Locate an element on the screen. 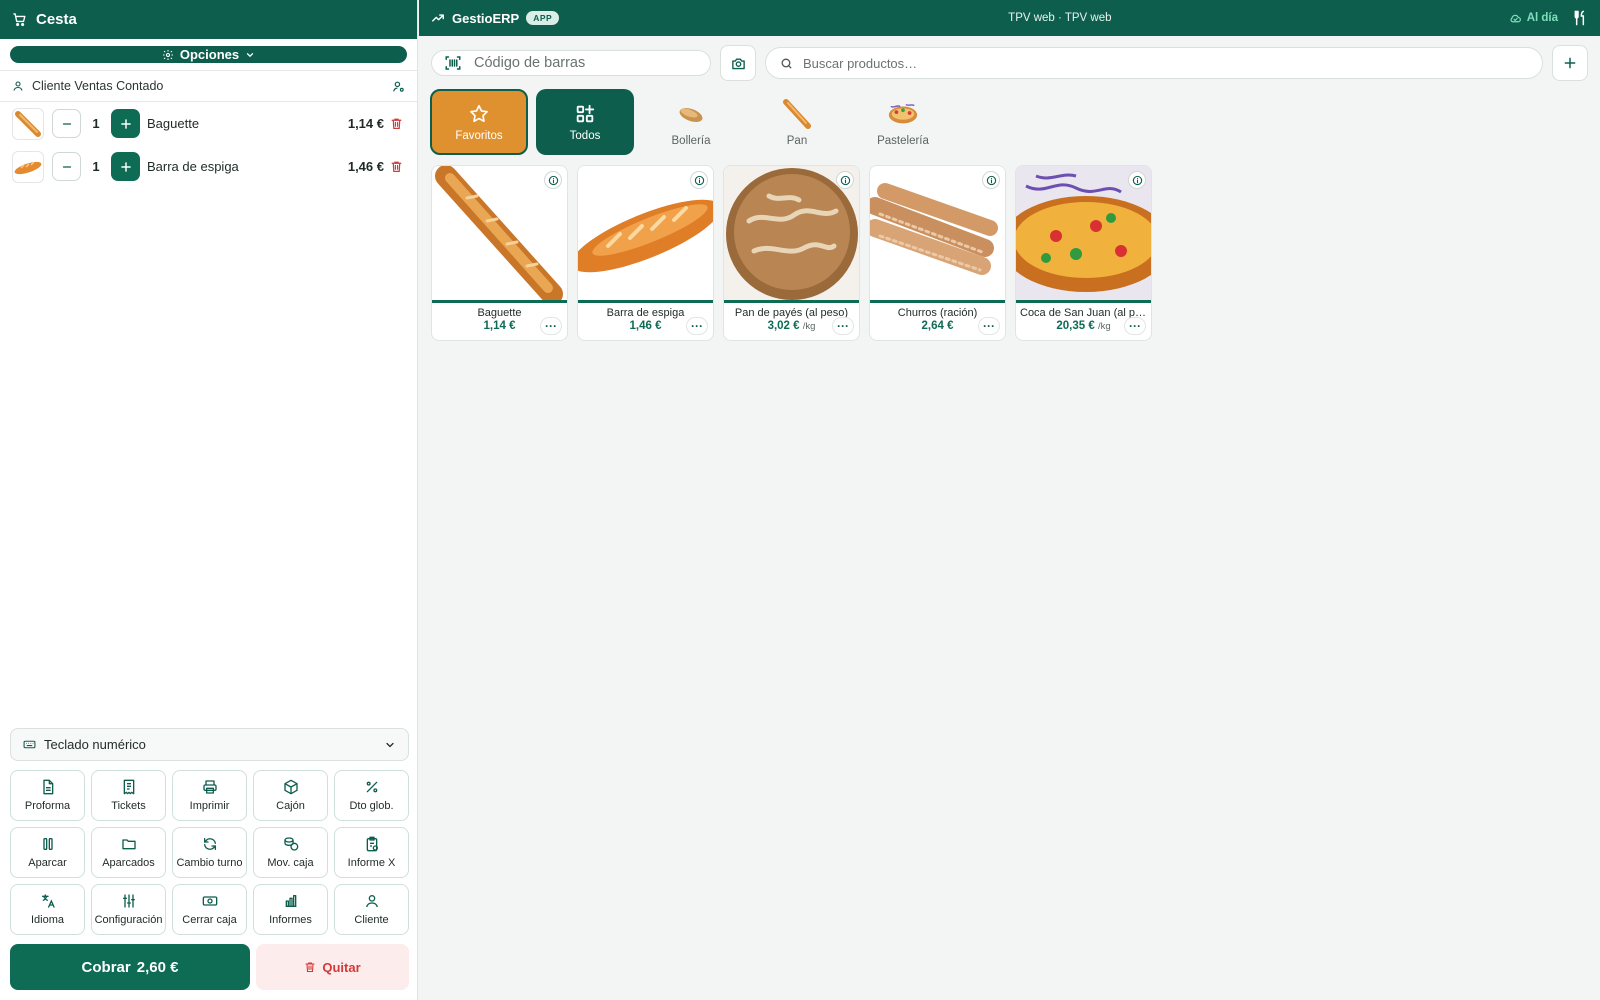 This screenshot has height=1000, width=1600. pay-button: Cobrar 2,60 € is located at coordinates (130, 967).